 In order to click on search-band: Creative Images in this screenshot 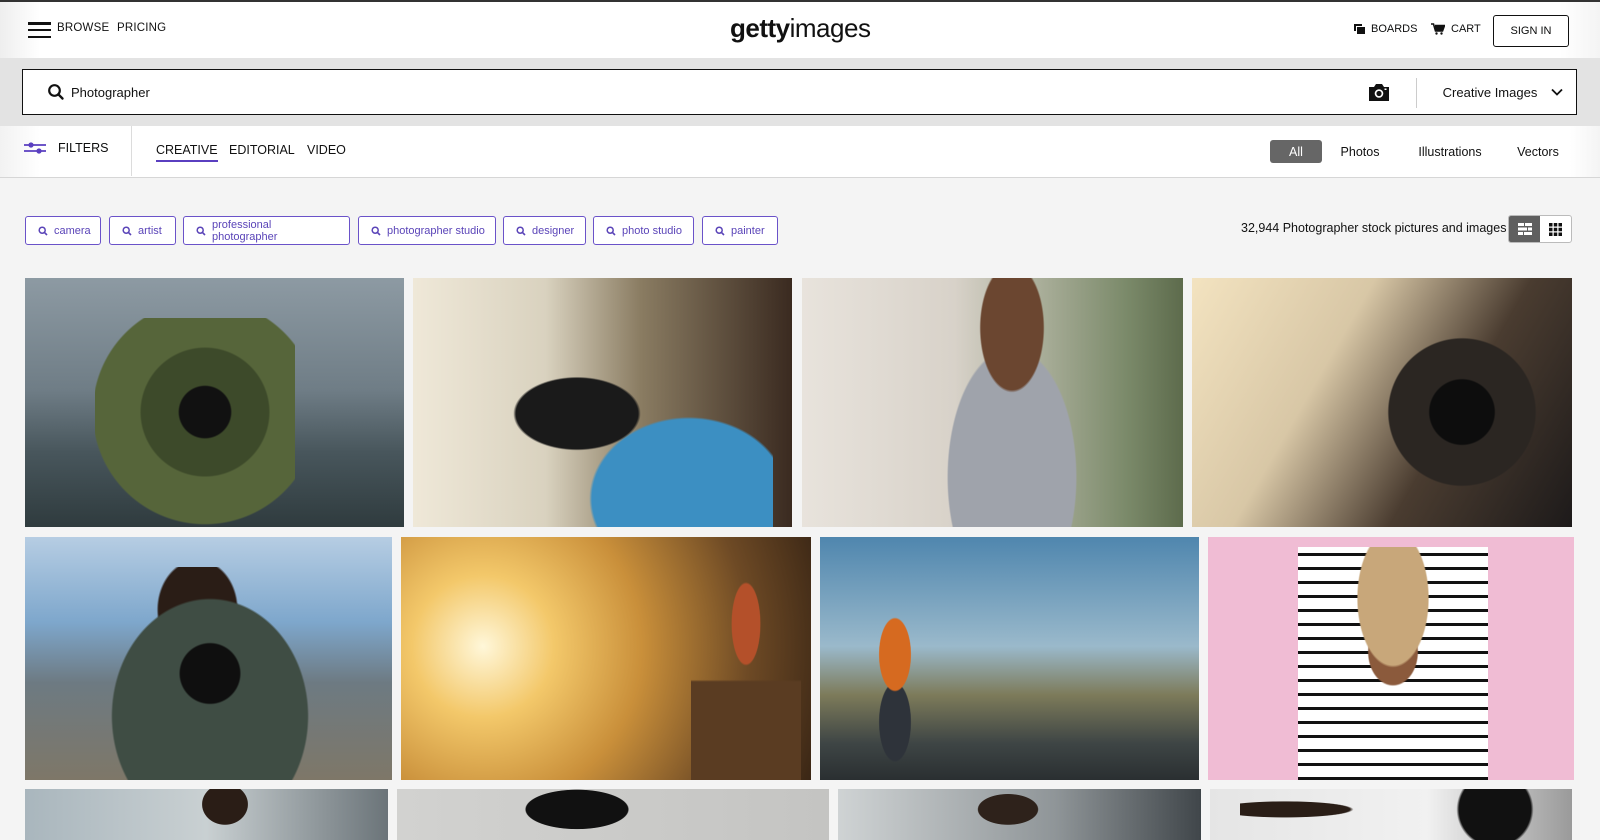, I will do `click(800, 92)`.